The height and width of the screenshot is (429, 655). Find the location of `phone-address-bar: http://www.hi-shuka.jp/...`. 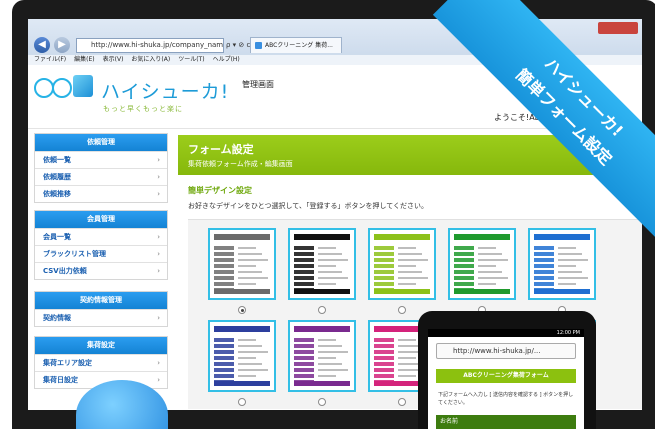

phone-address-bar: http://www.hi-shuka.jp/... is located at coordinates (506, 351).